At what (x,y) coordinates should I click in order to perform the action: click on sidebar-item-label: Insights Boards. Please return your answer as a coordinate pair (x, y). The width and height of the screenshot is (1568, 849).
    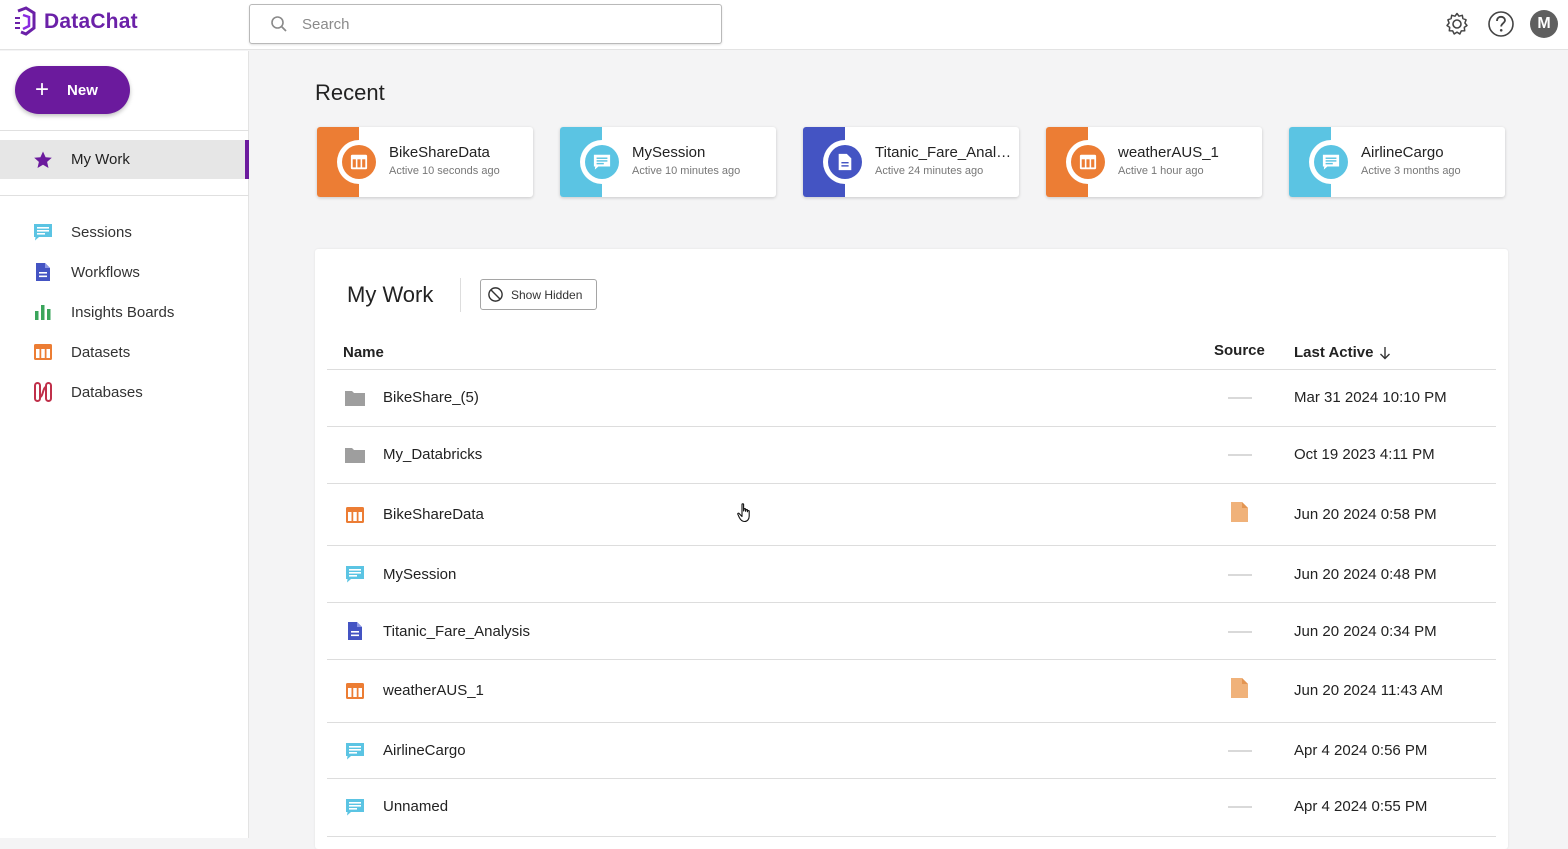
    Looking at the image, I should click on (123, 312).